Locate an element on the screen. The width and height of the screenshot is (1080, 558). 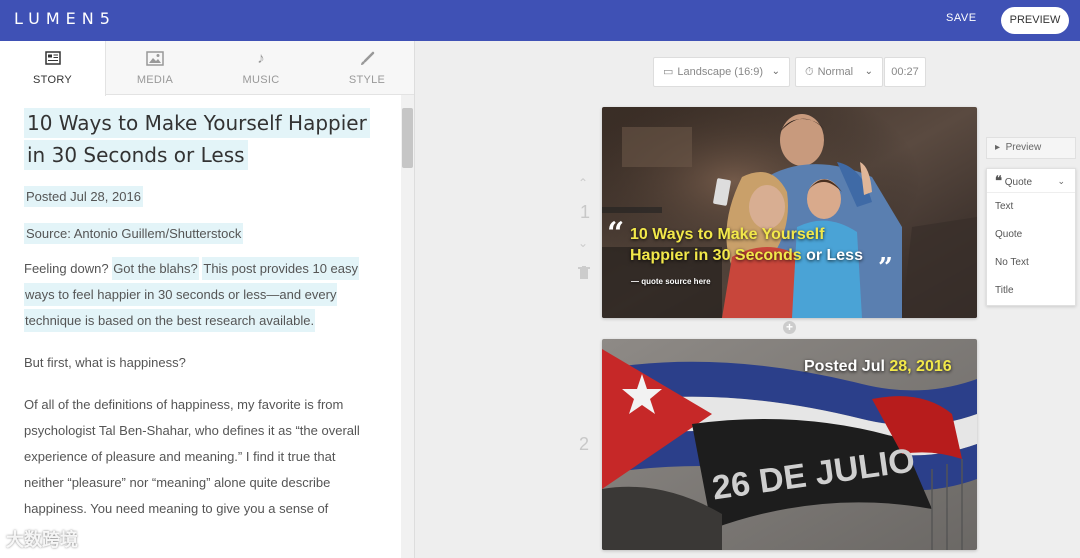
slide-number-1: 1 is located at coordinates (585, 212).